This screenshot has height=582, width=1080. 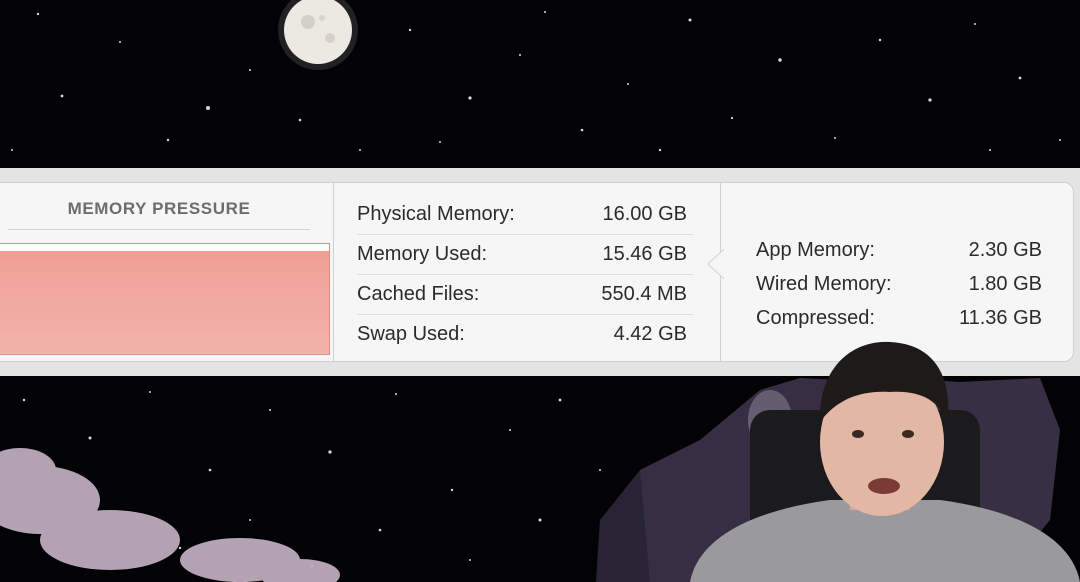 What do you see at coordinates (411, 334) in the screenshot?
I see `stat-label: Swap Used:` at bounding box center [411, 334].